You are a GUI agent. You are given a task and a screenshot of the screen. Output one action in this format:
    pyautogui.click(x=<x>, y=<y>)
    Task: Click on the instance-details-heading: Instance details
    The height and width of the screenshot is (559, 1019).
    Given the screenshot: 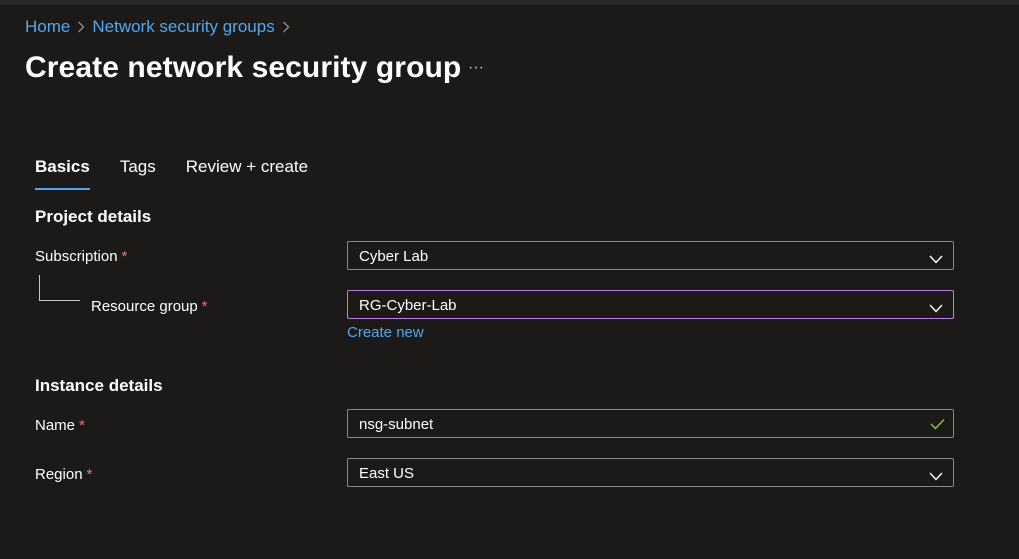 What is the action you would take?
    pyautogui.click(x=99, y=385)
    